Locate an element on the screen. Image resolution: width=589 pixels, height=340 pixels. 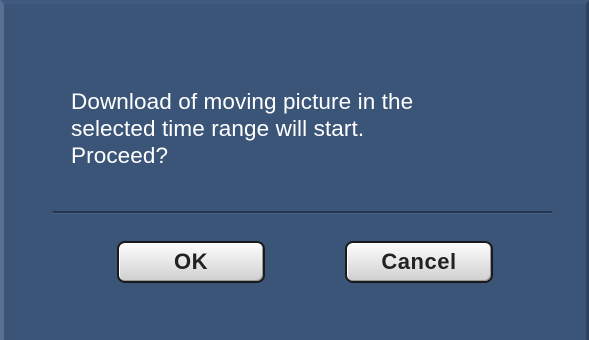
ok-button-label: OK is located at coordinates (191, 261).